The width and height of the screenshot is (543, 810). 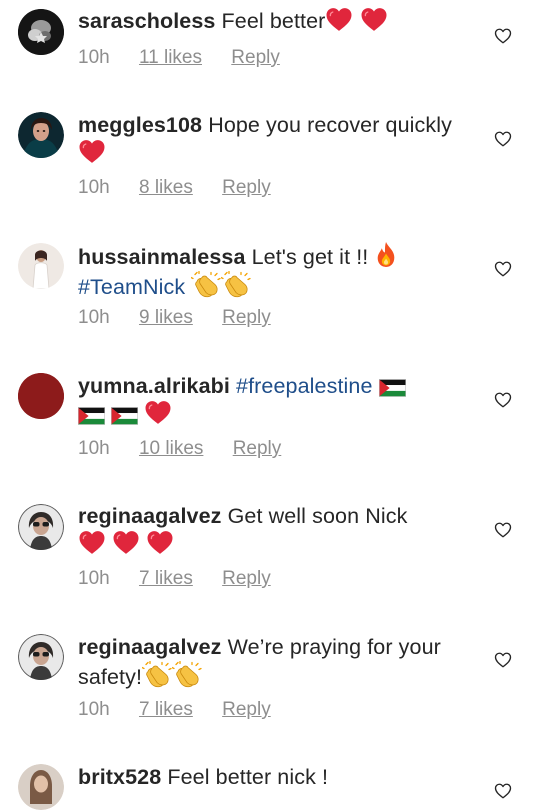 I want to click on comment-text: hussainmalessa Let's get it !! #TeamNick, so click(x=275, y=271).